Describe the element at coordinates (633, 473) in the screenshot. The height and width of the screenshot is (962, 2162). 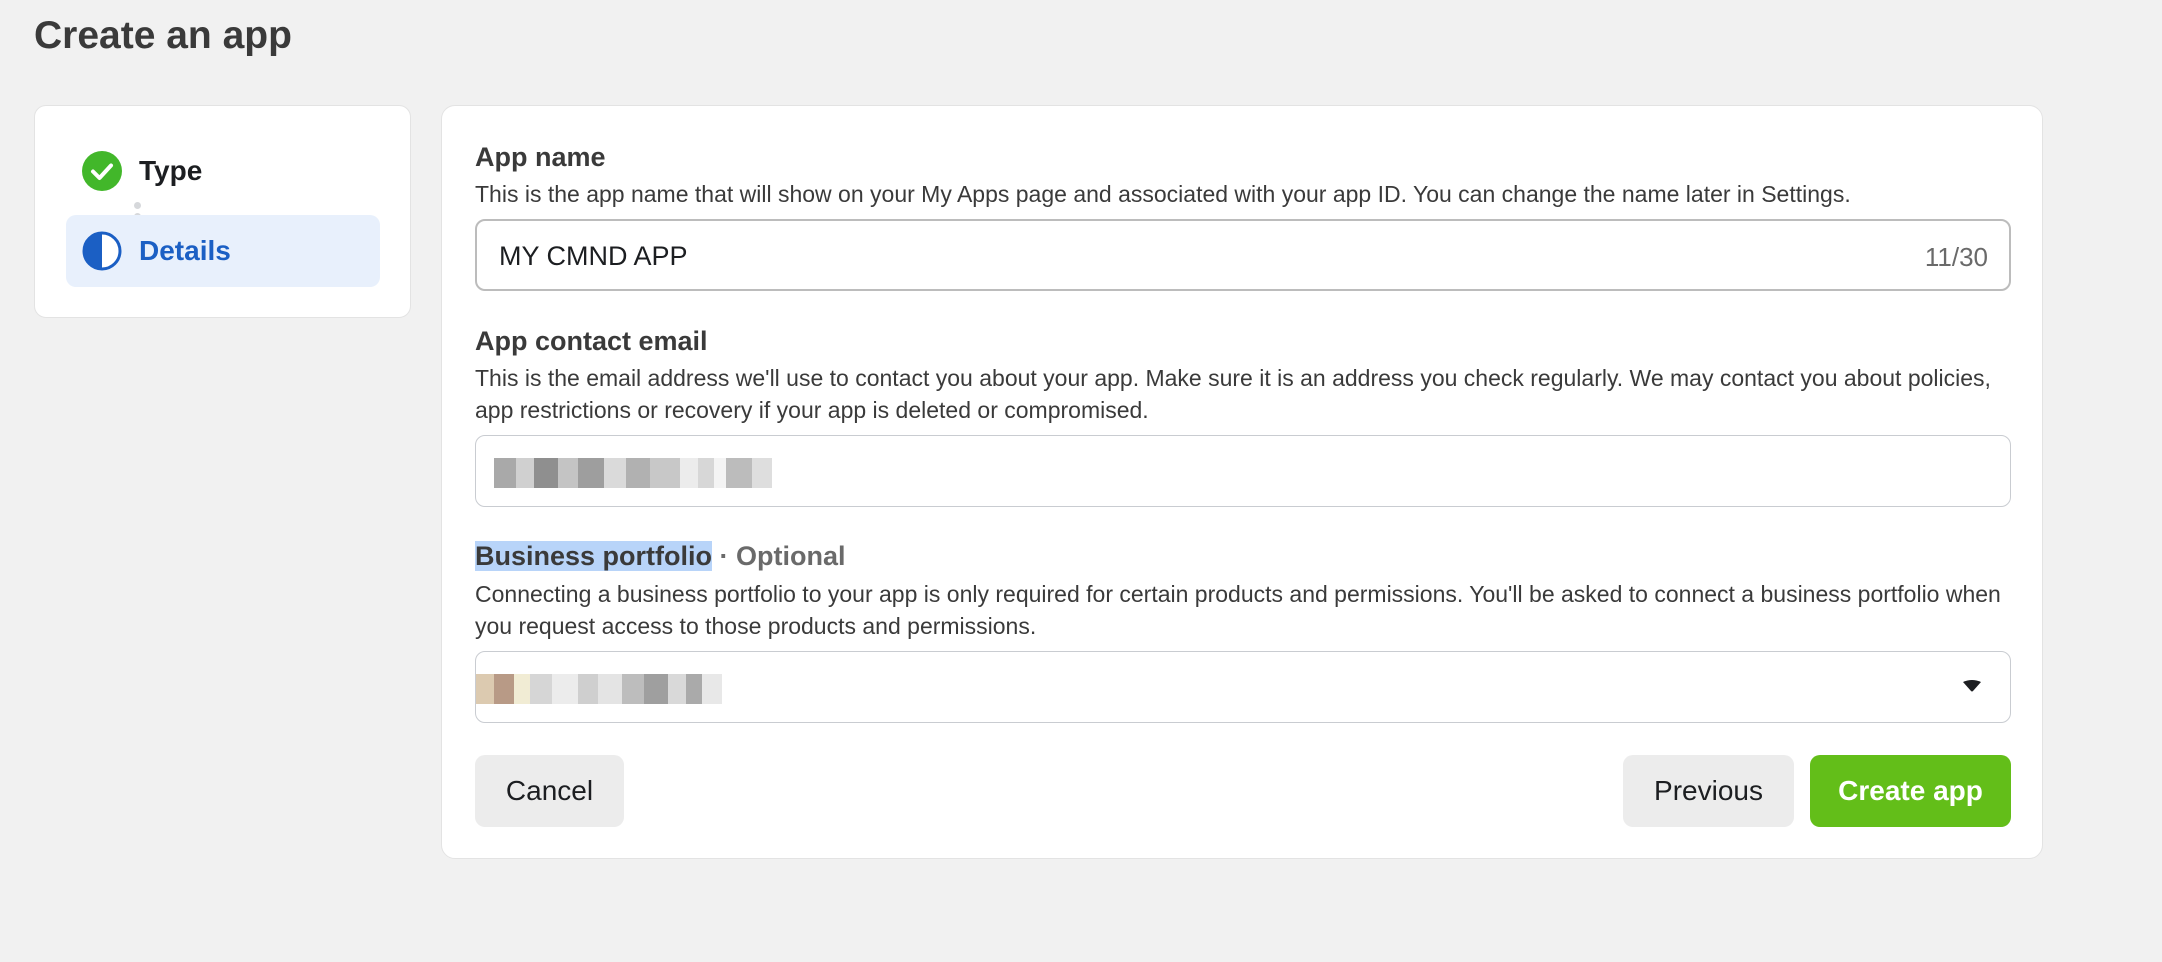
I see `redacted-email-value` at that location.